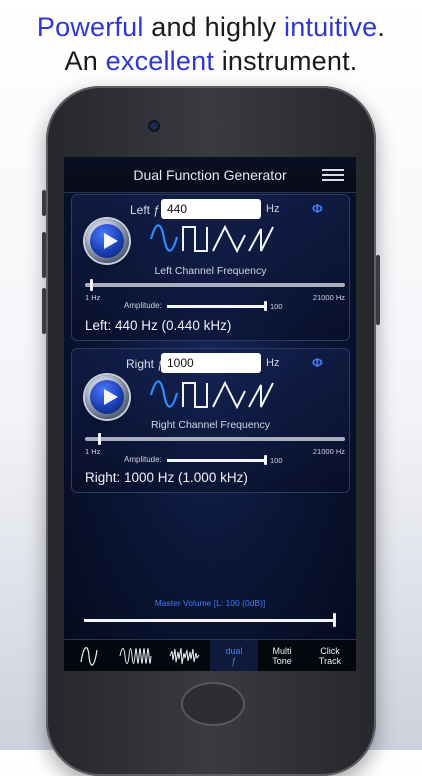 The width and height of the screenshot is (422, 776). Describe the element at coordinates (215, 439) in the screenshot. I see `right-frequency-slider` at that location.